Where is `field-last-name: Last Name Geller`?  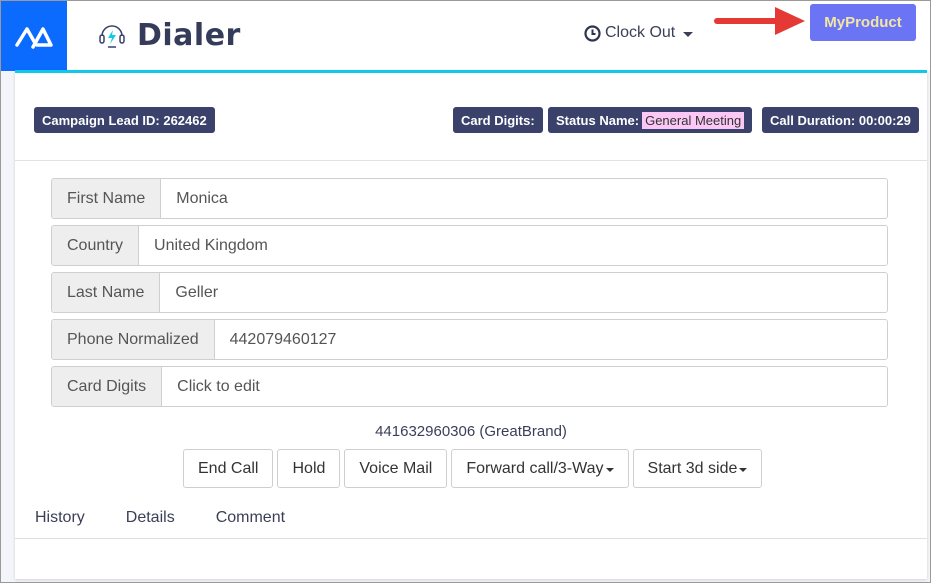 field-last-name: Last Name Geller is located at coordinates (469, 292).